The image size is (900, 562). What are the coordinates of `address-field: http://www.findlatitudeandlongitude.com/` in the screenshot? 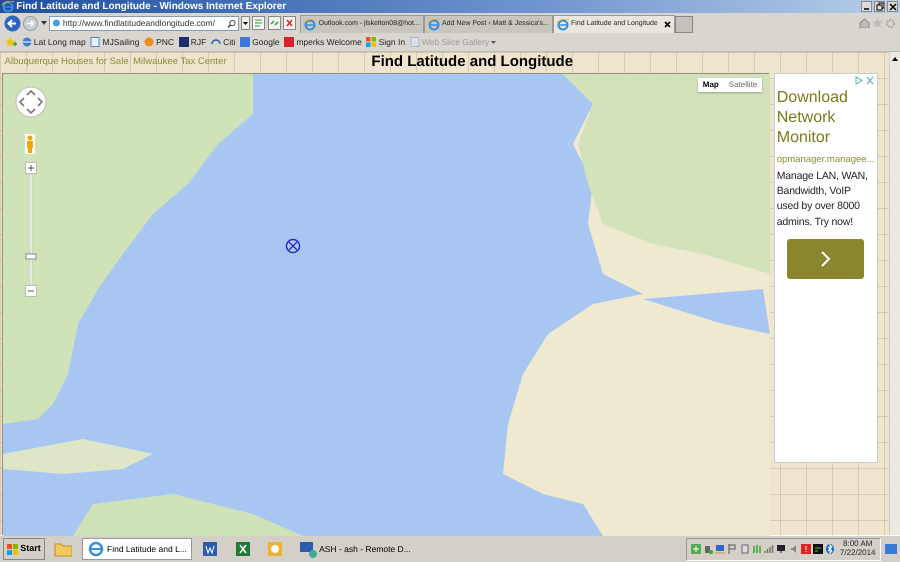 It's located at (143, 23).